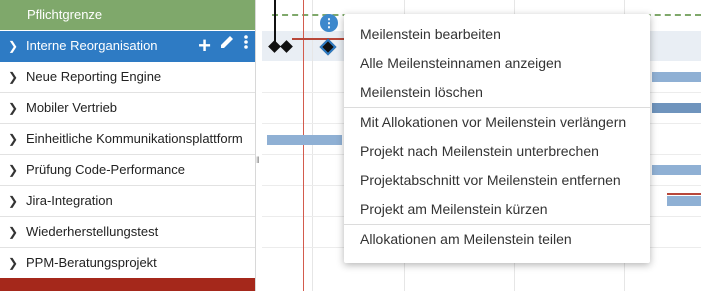  What do you see at coordinates (91, 262) in the screenshot?
I see `project-label: PPM-Beratungsprojekt` at bounding box center [91, 262].